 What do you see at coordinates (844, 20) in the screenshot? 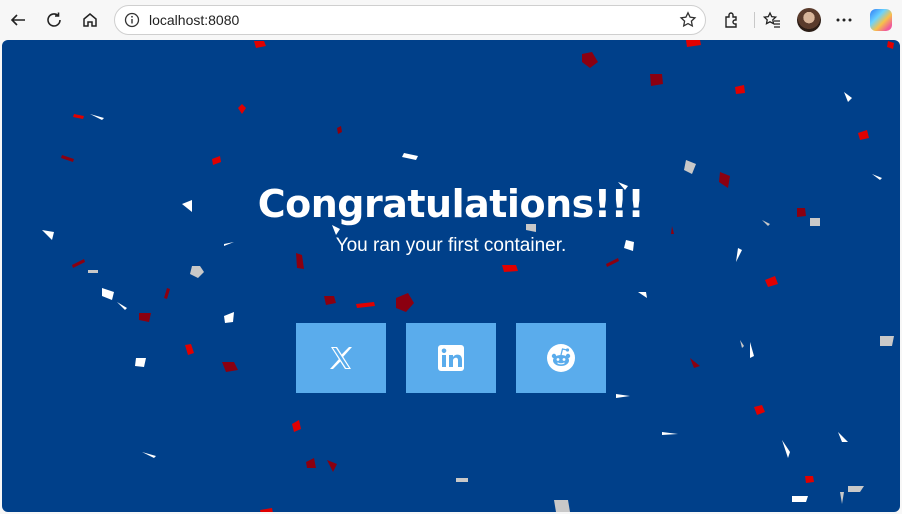
I see `more-icon` at bounding box center [844, 20].